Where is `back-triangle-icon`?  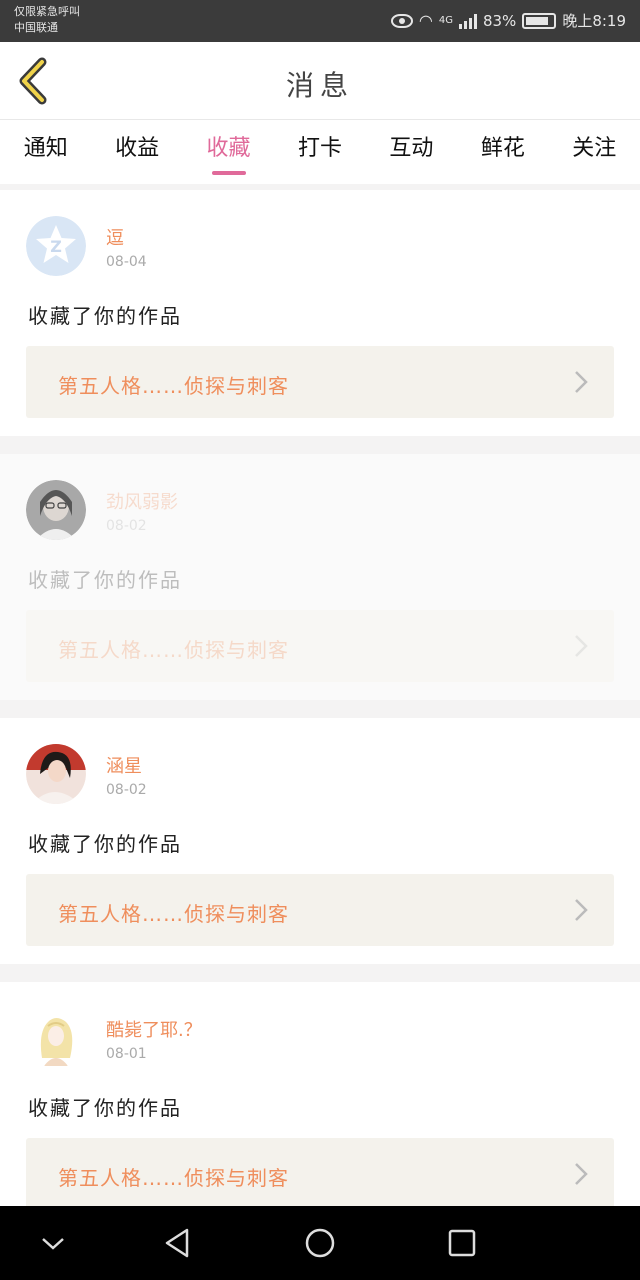
back-triangle-icon is located at coordinates (177, 1243).